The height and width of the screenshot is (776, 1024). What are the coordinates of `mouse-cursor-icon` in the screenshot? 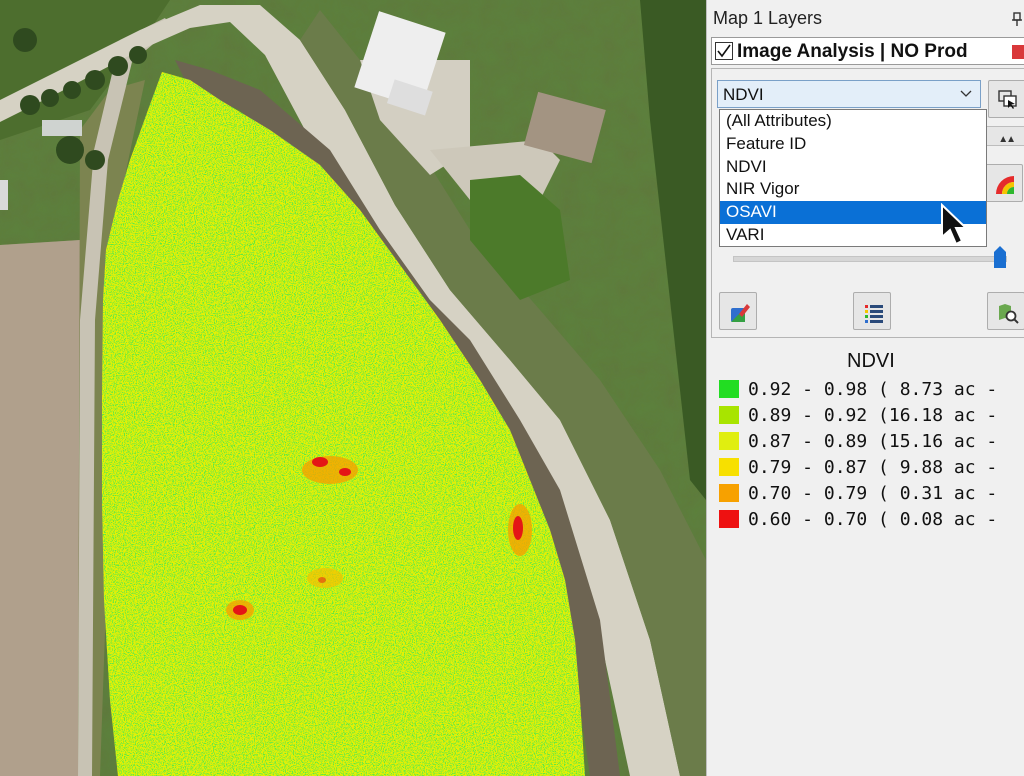 It's located at (954, 224).